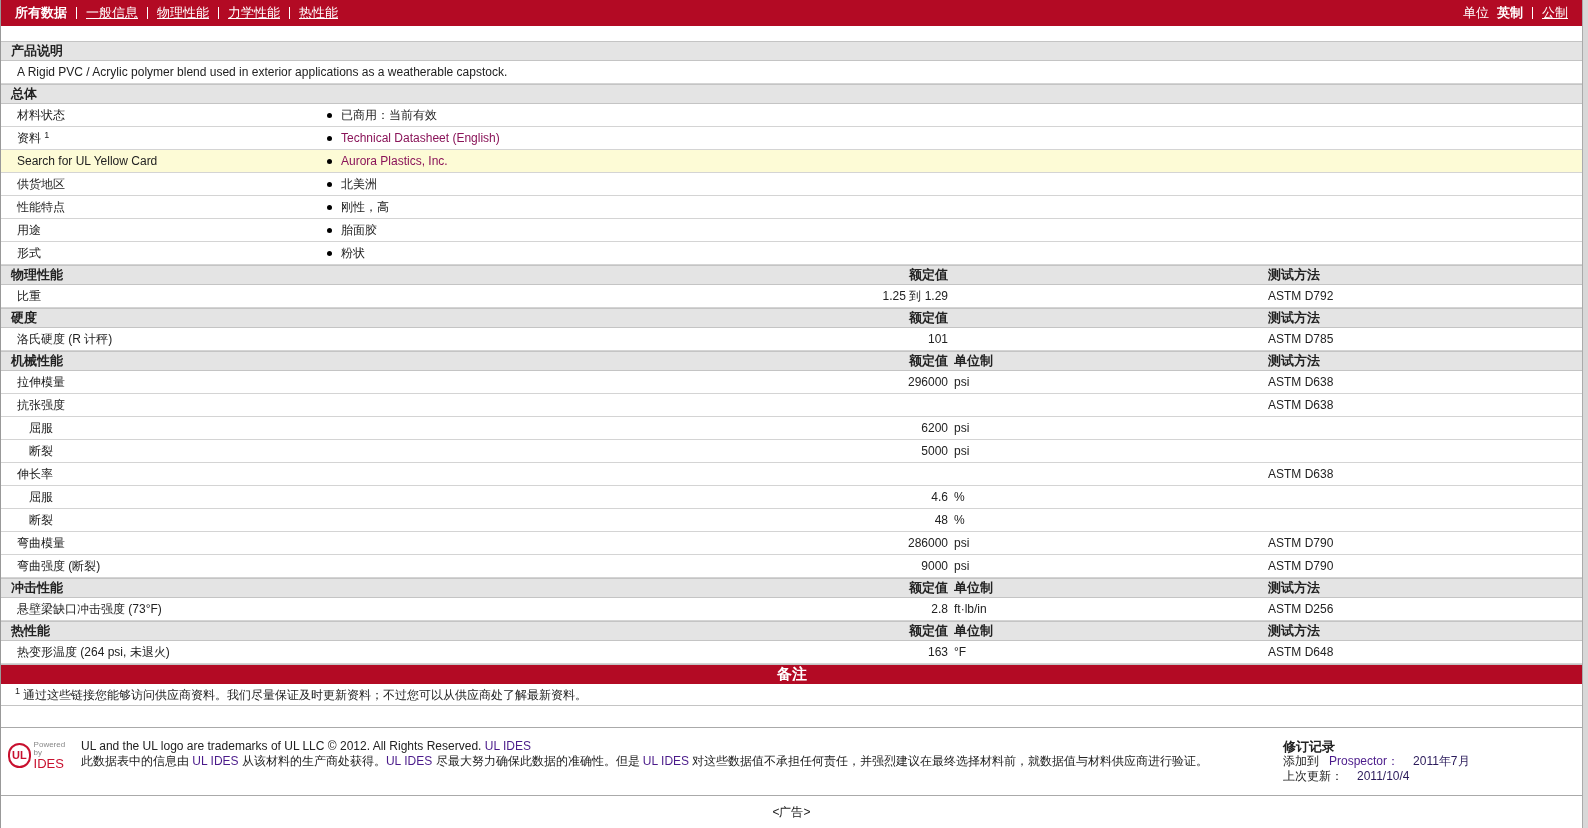 Image resolution: width=1588 pixels, height=828 pixels. What do you see at coordinates (318, 13) in the screenshot?
I see `nav-tab: 热性能` at bounding box center [318, 13].